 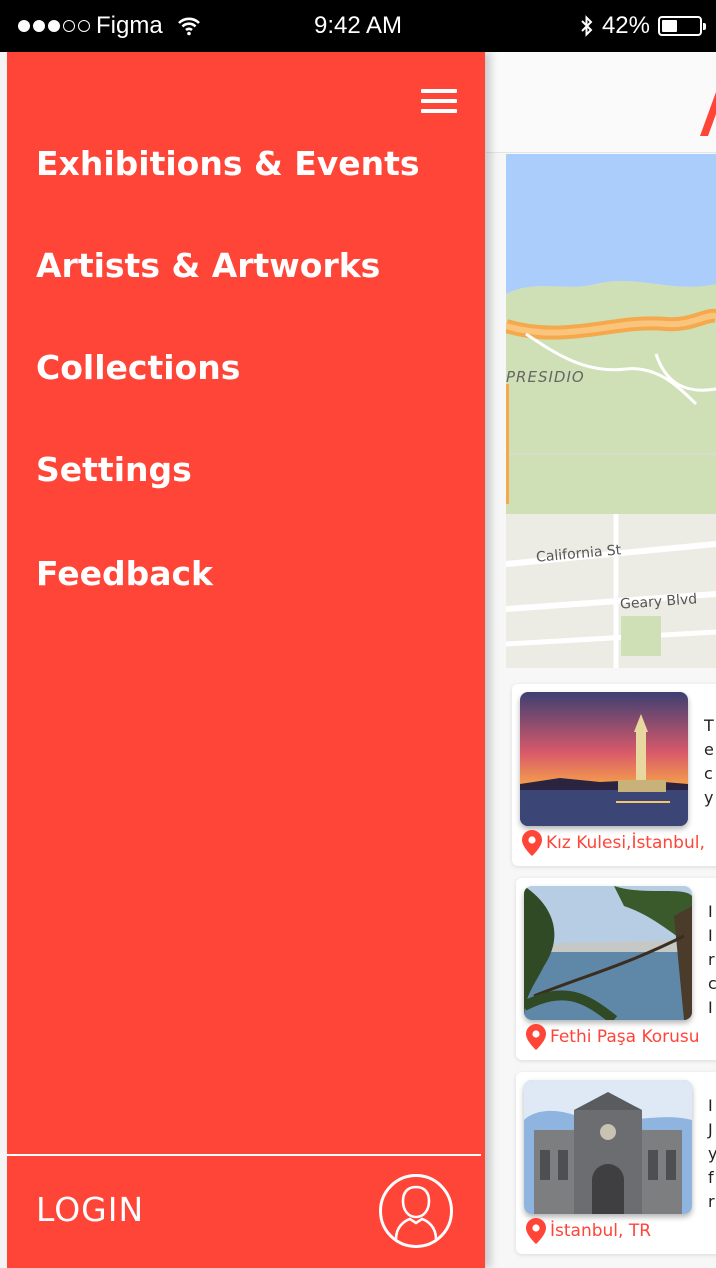 What do you see at coordinates (90, 1209) in the screenshot?
I see `login-button: LOGIN` at bounding box center [90, 1209].